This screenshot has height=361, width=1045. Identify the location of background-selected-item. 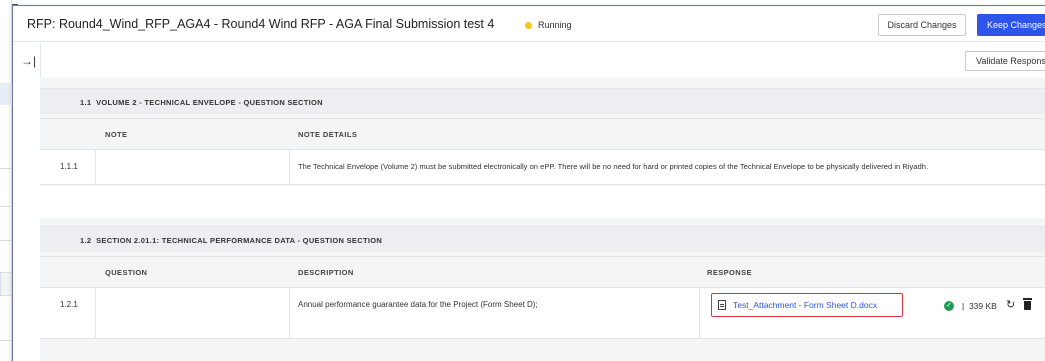
(6, 94).